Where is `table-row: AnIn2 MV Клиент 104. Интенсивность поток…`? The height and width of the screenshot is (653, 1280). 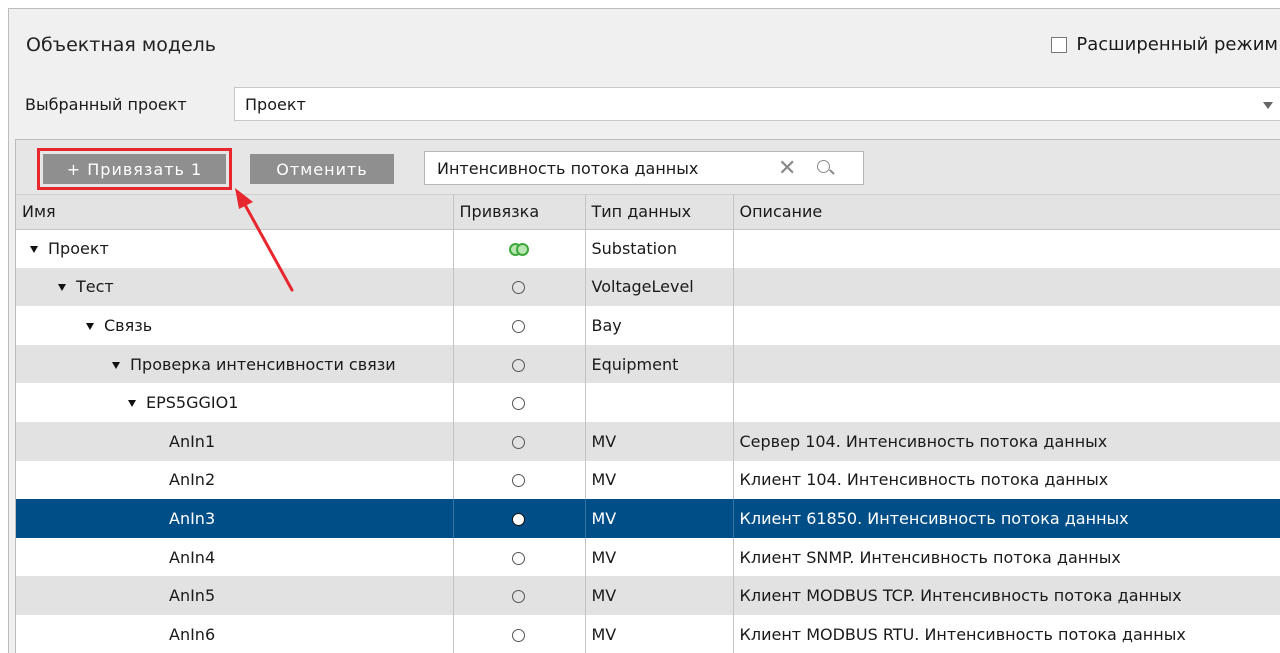 table-row: AnIn2 MV Клиент 104. Интенсивность поток… is located at coordinates (648, 480).